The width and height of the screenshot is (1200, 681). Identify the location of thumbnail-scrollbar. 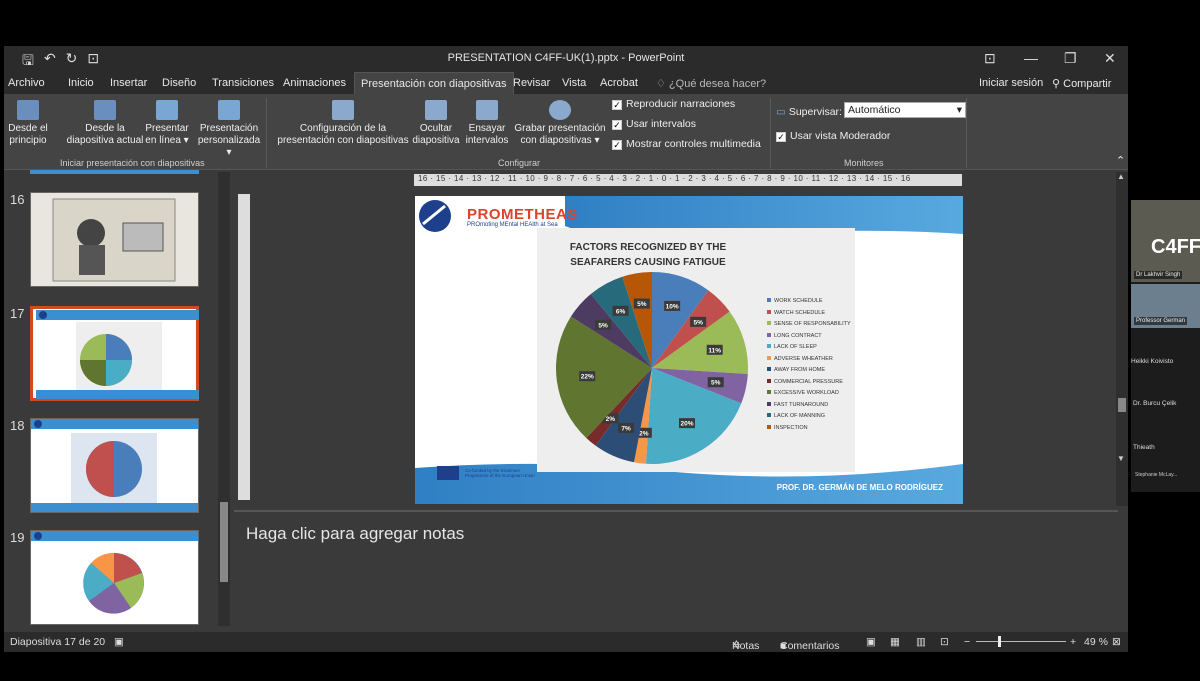
(224, 399).